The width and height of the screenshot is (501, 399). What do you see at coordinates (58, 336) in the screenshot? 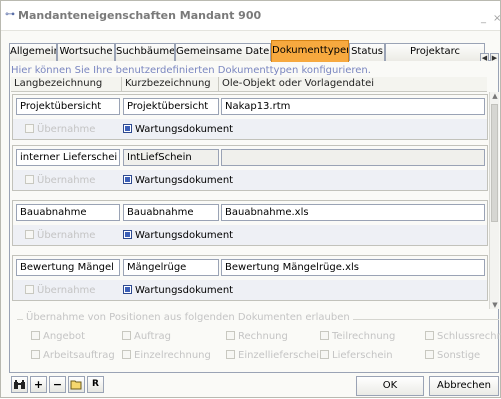
I see `angebot-checkbox: Angebot` at bounding box center [58, 336].